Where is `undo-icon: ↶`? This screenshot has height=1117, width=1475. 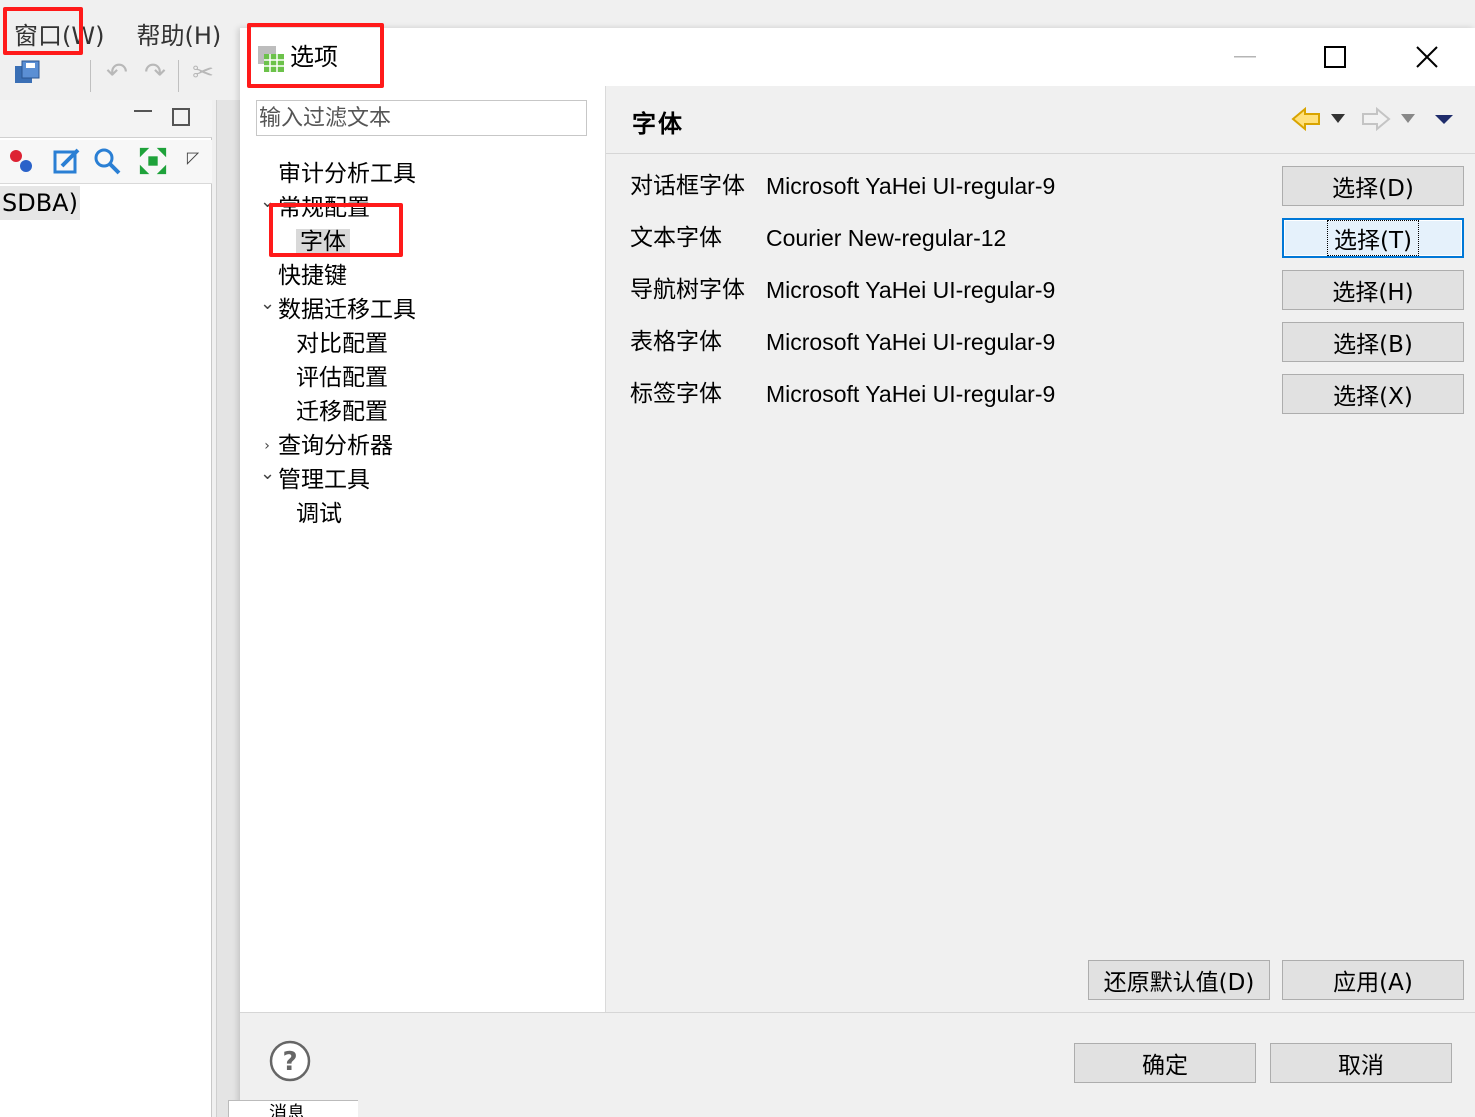 undo-icon: ↶ is located at coordinates (117, 73).